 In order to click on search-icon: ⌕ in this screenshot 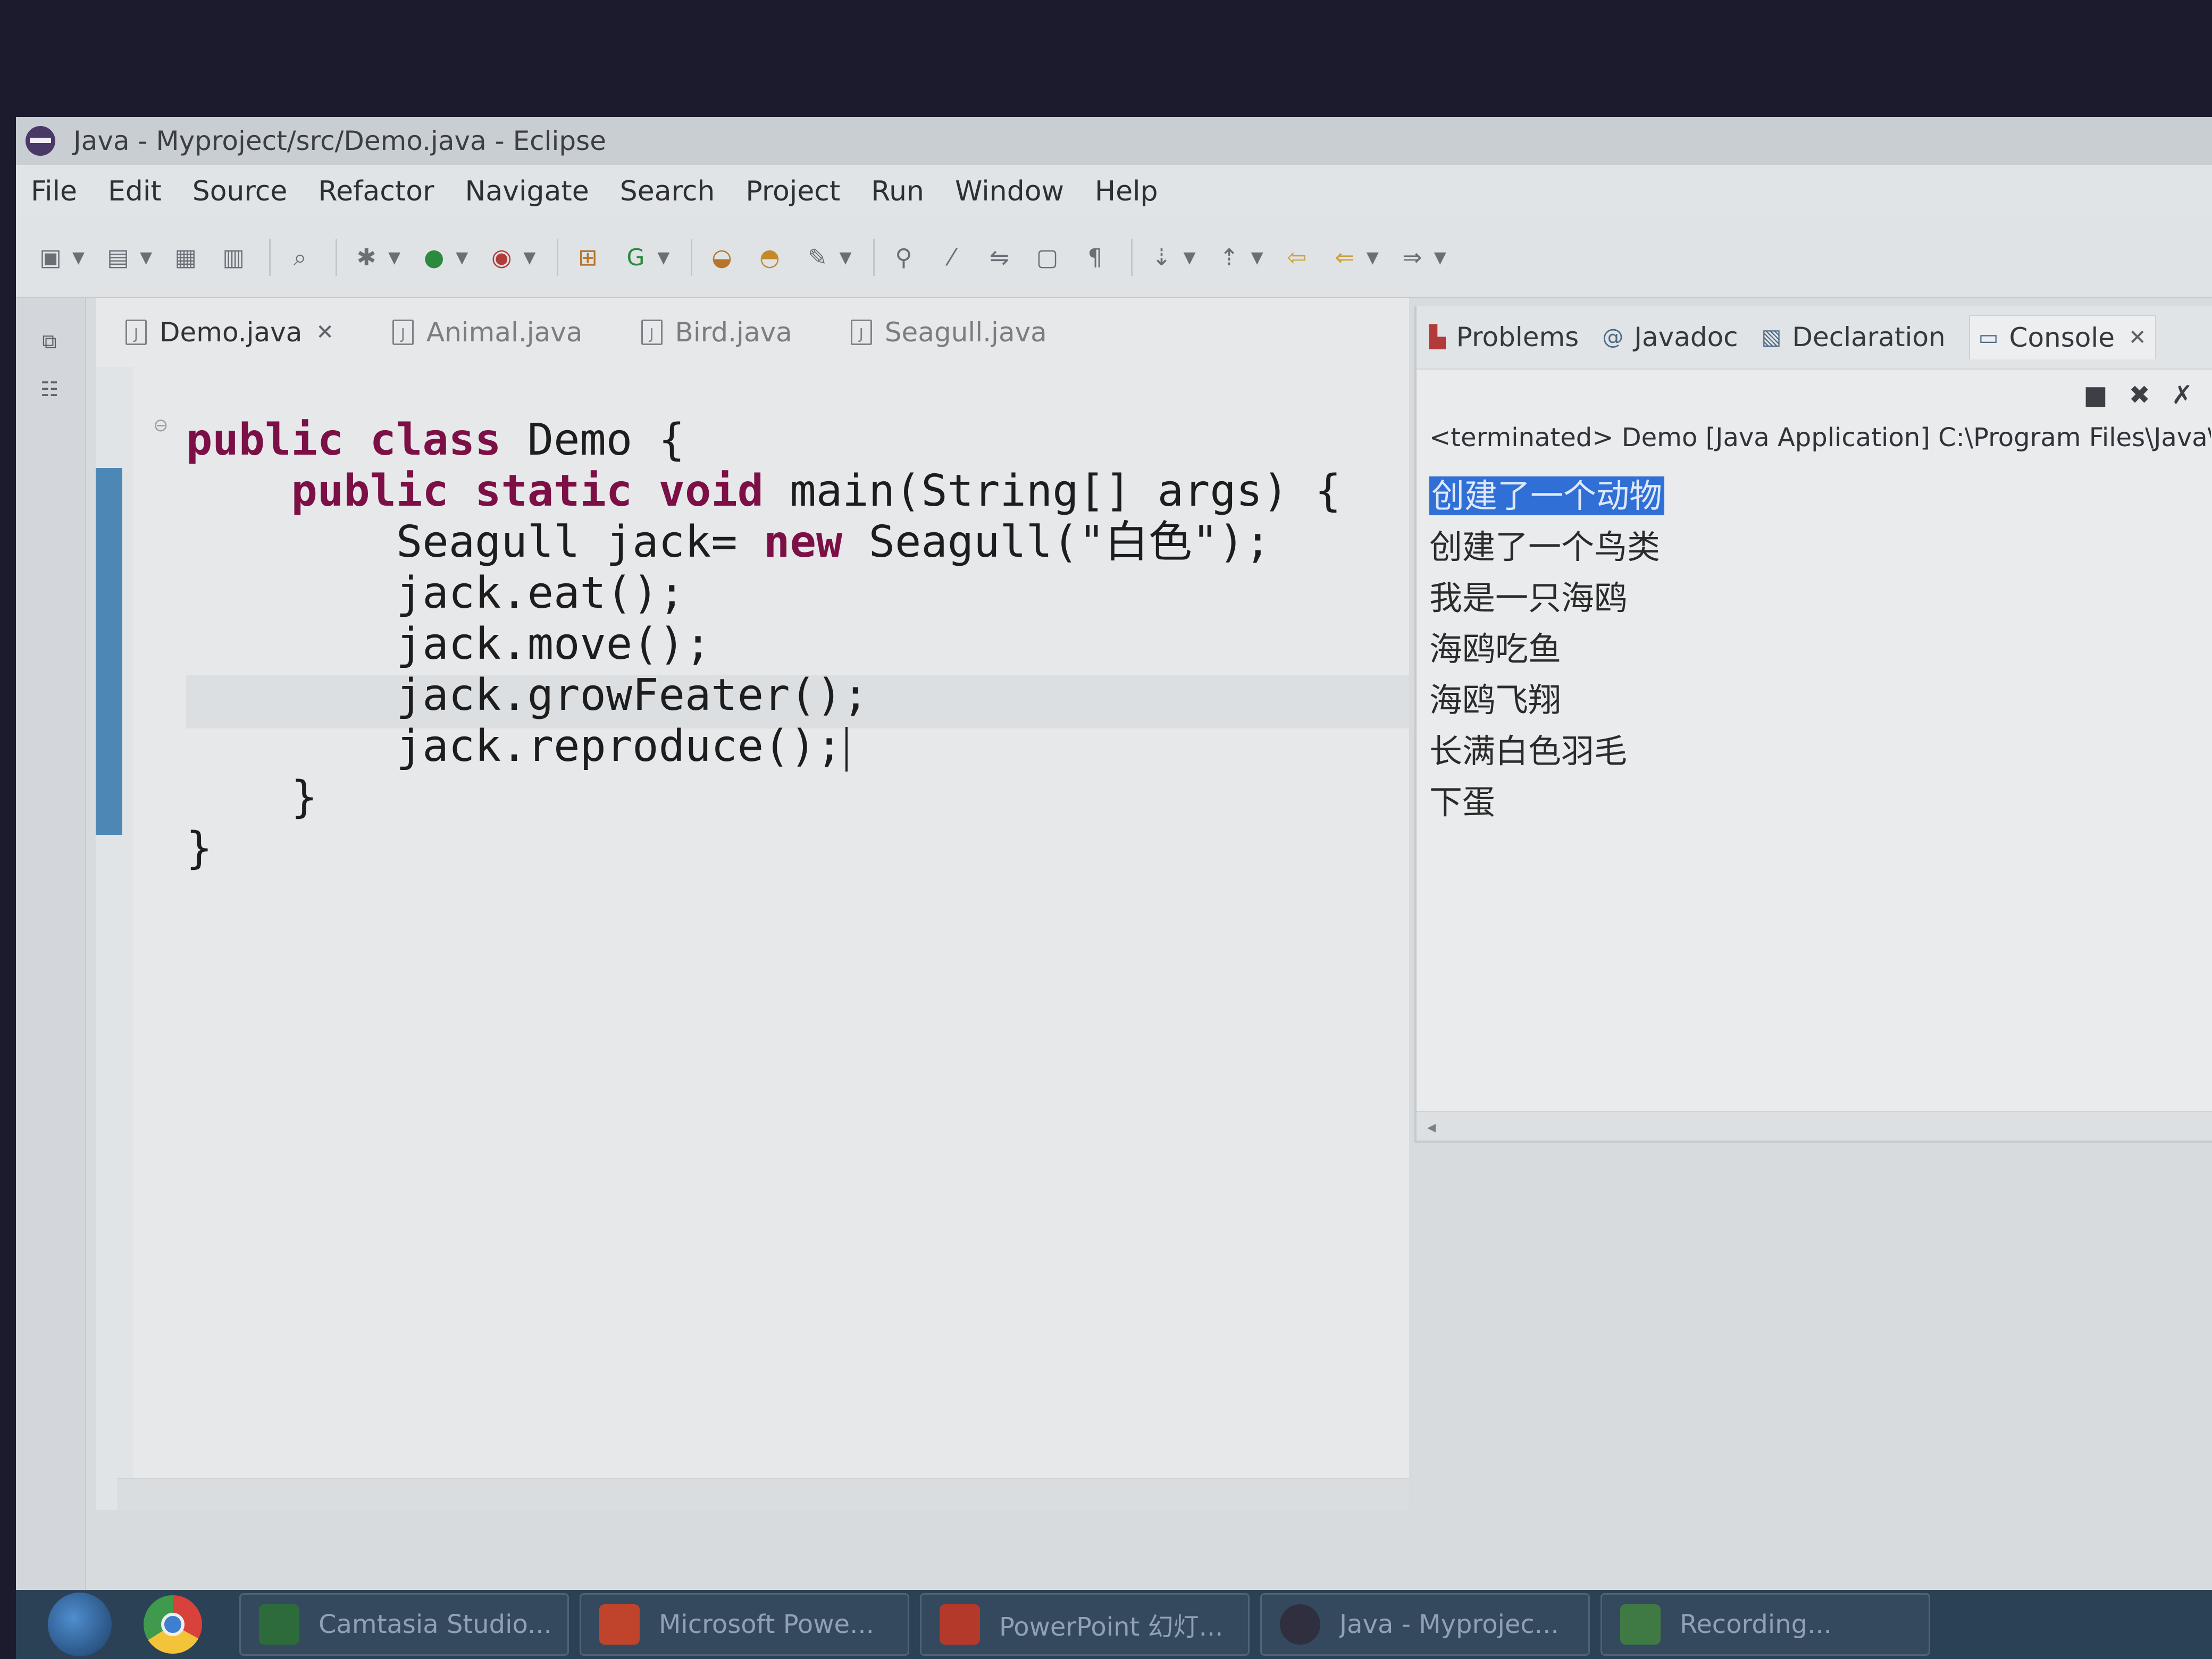, I will do `click(299, 257)`.